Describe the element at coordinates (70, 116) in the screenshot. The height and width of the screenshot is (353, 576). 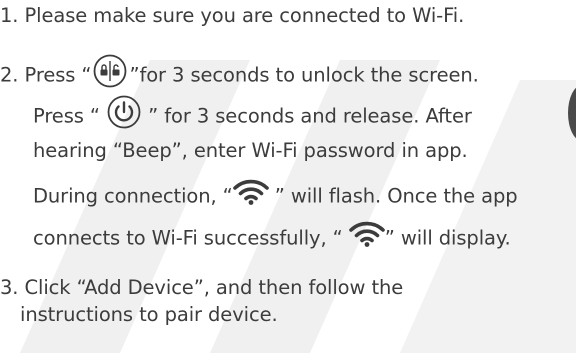
I see `step-2-line-2-before: Press “` at that location.